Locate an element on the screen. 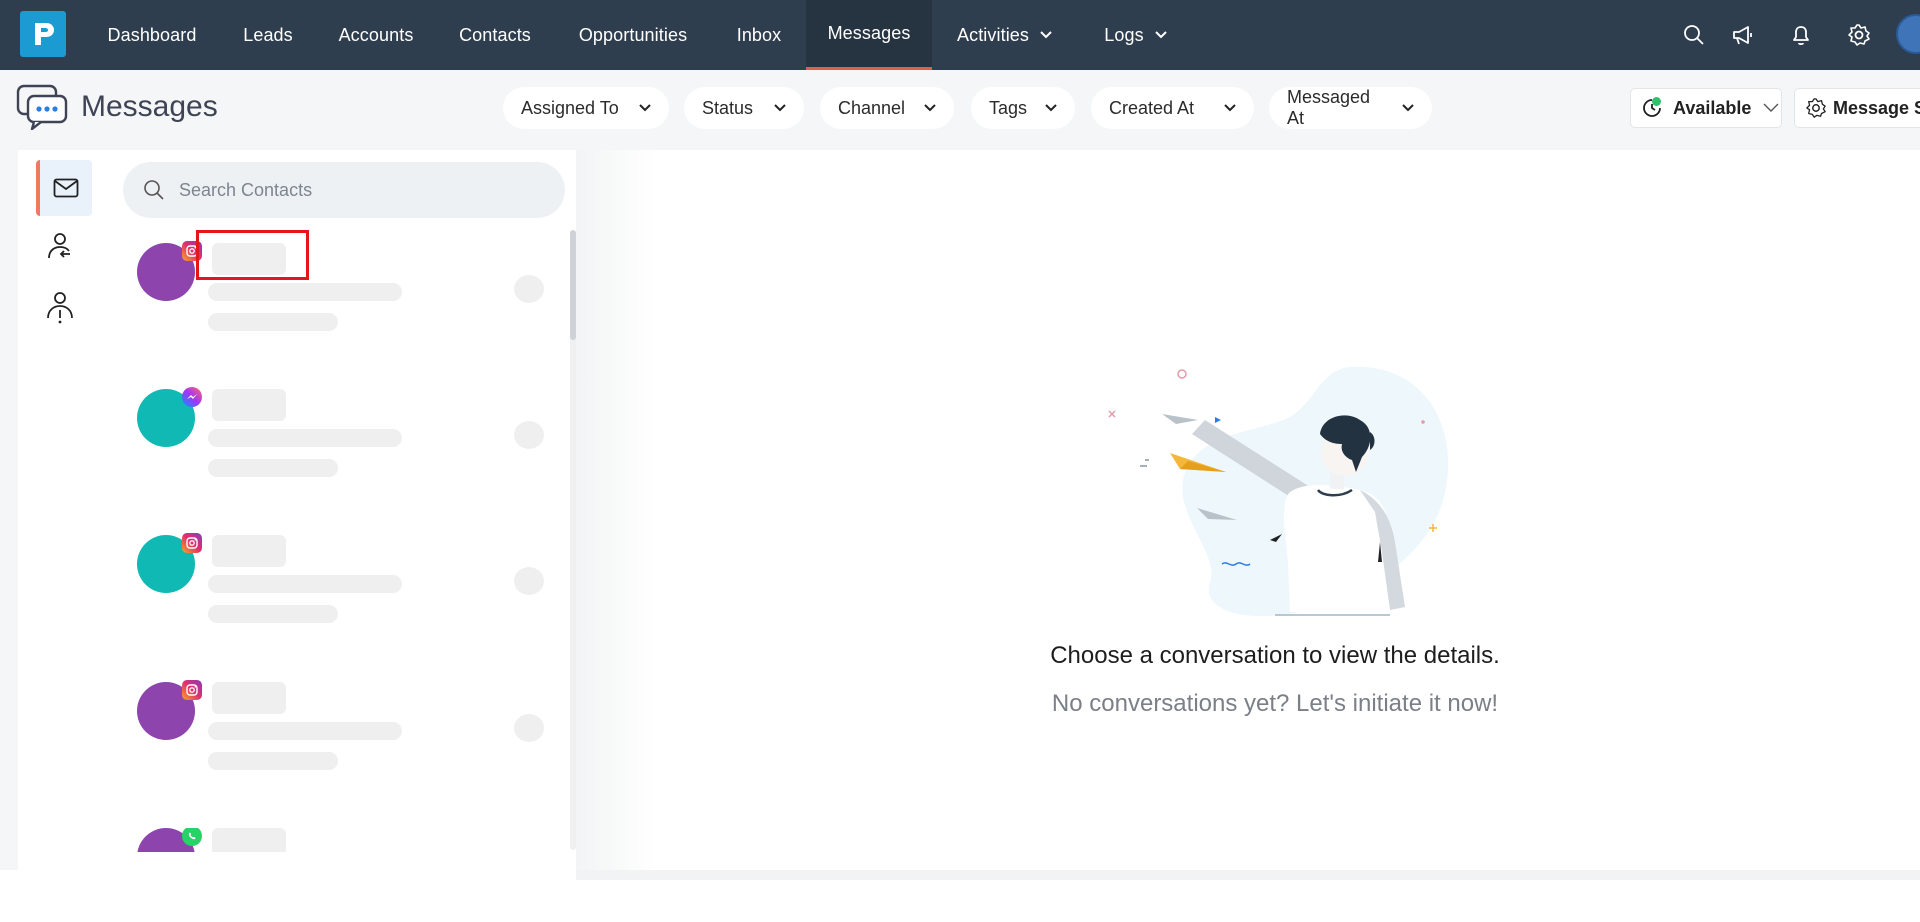  nav-opportunities: Opportunities is located at coordinates (633, 35).